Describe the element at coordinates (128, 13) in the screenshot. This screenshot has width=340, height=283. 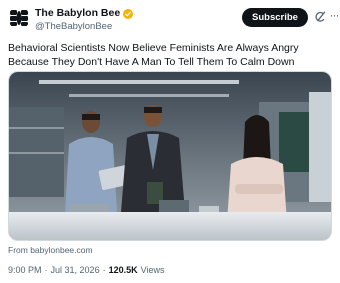
I see `verified-badge-icon` at that location.